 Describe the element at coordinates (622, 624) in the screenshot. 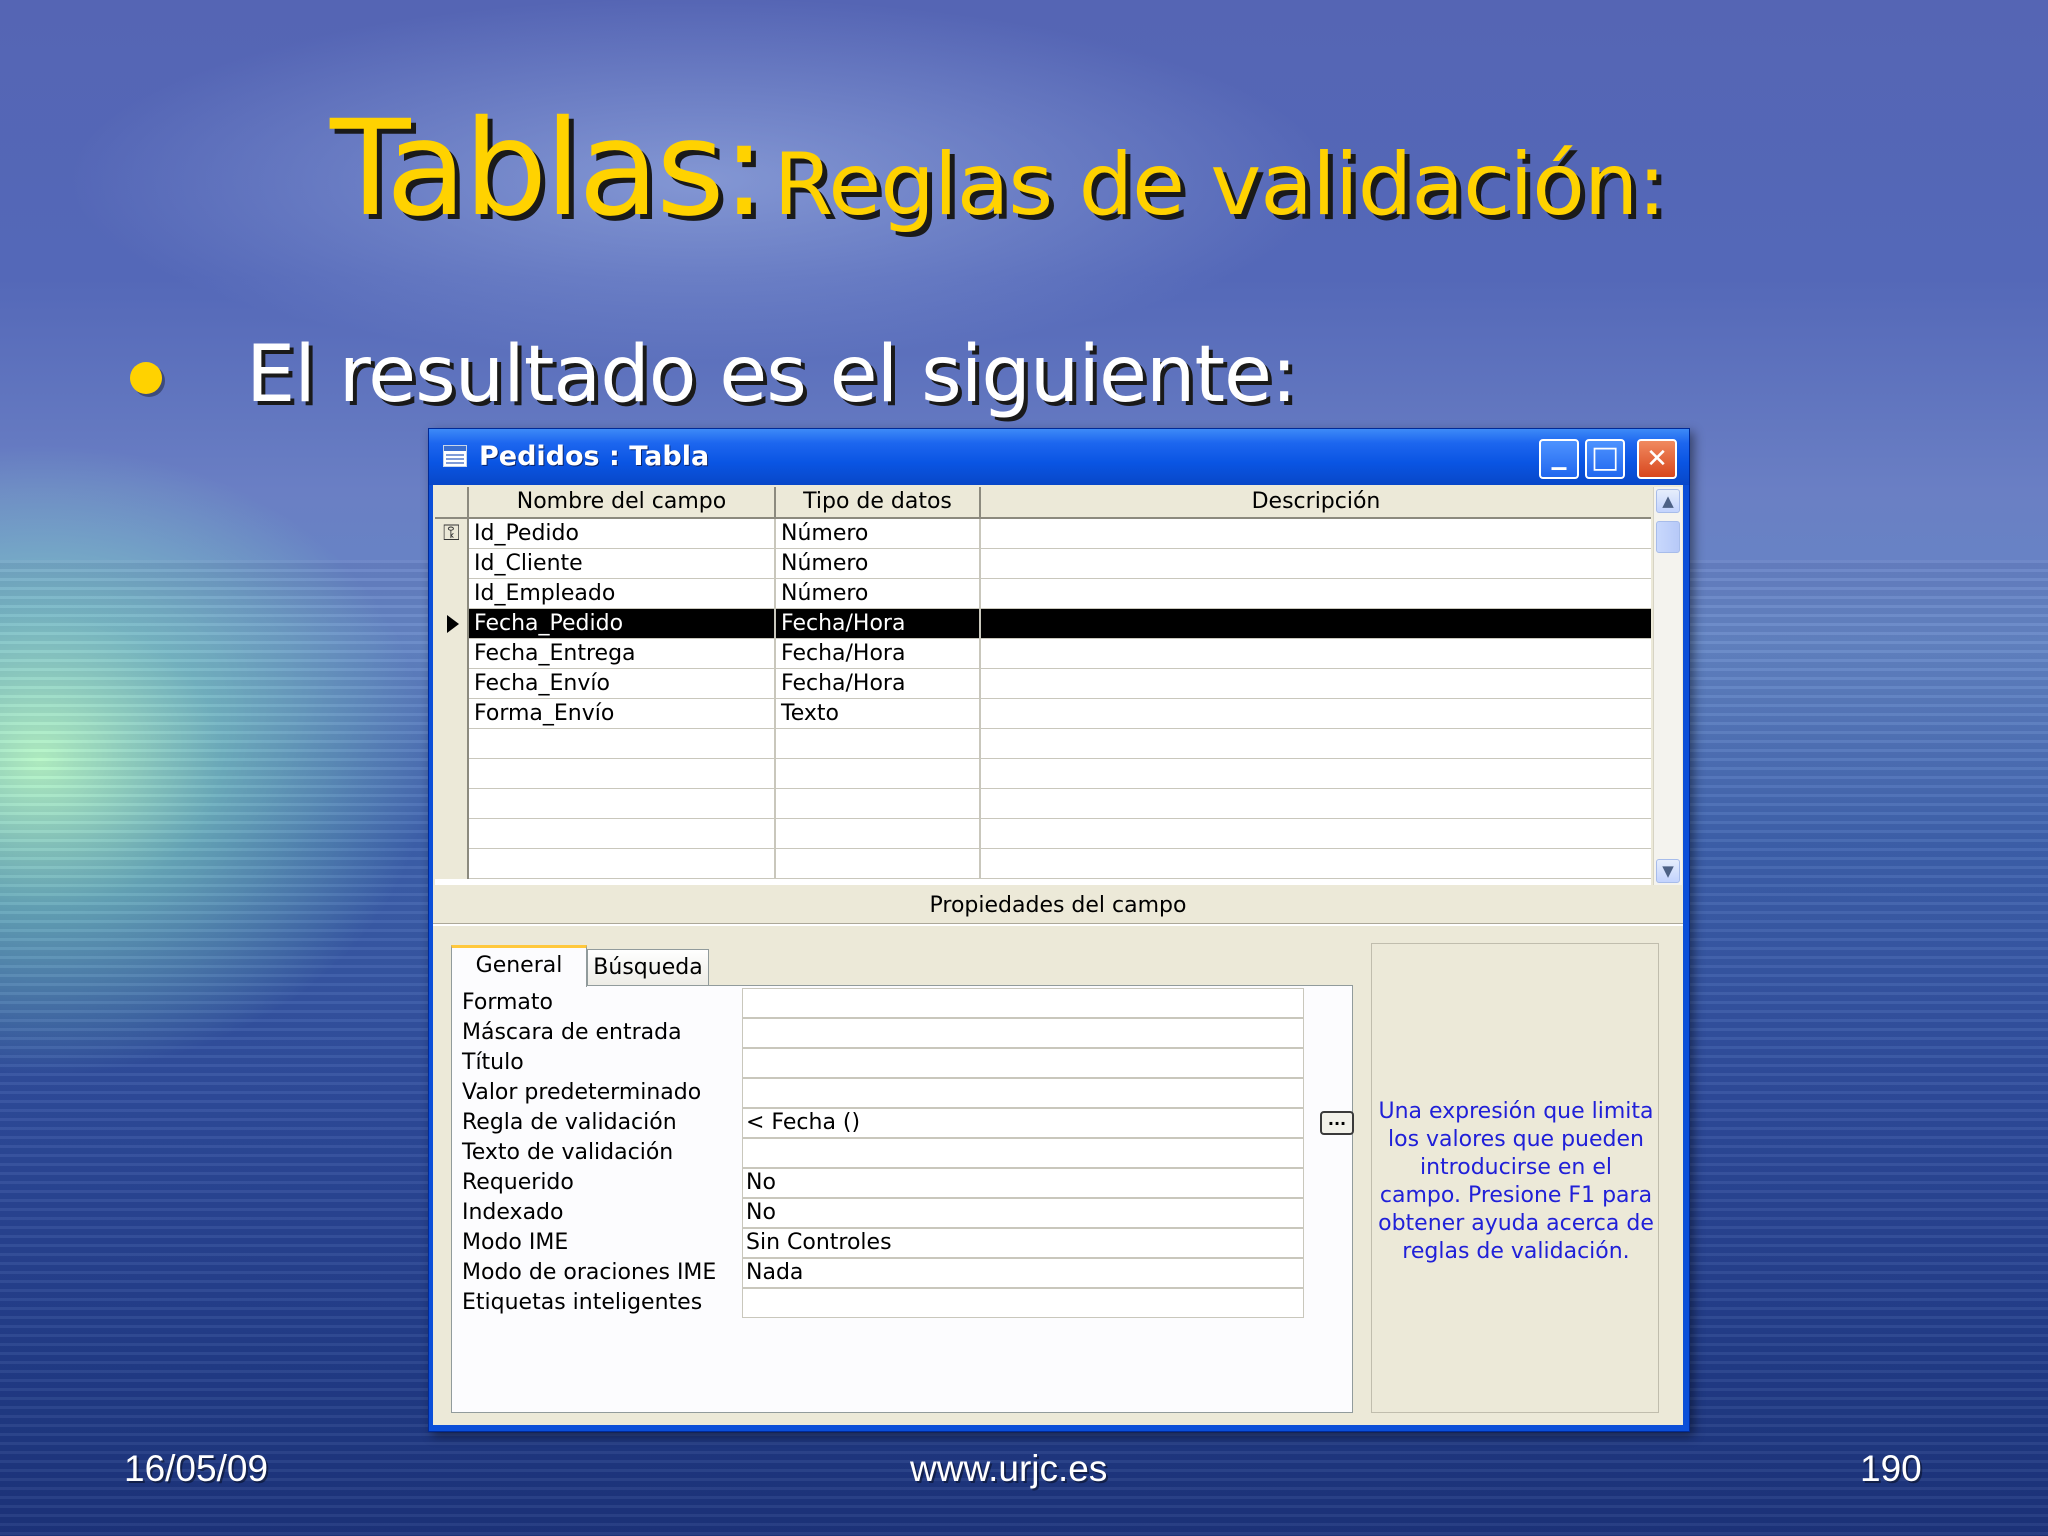

I see `field-name-cell: Fecha_Pedido` at that location.